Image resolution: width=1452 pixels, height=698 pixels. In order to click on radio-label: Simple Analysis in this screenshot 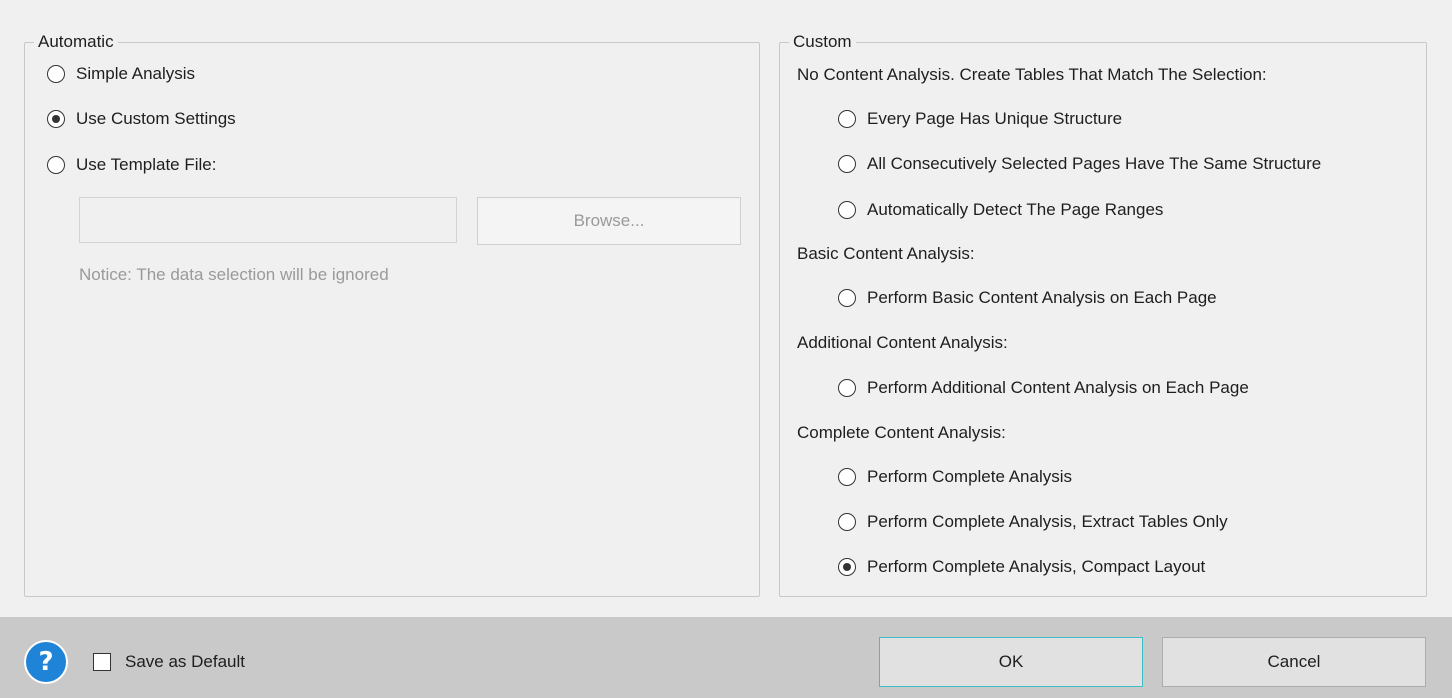, I will do `click(136, 73)`.